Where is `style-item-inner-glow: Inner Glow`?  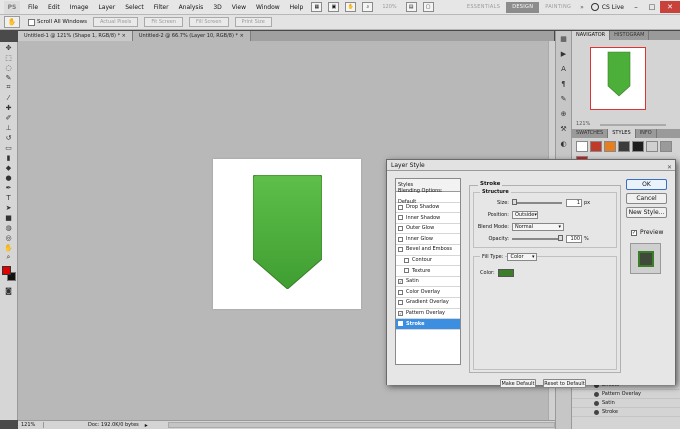 style-item-inner-glow: Inner Glow is located at coordinates (428, 239).